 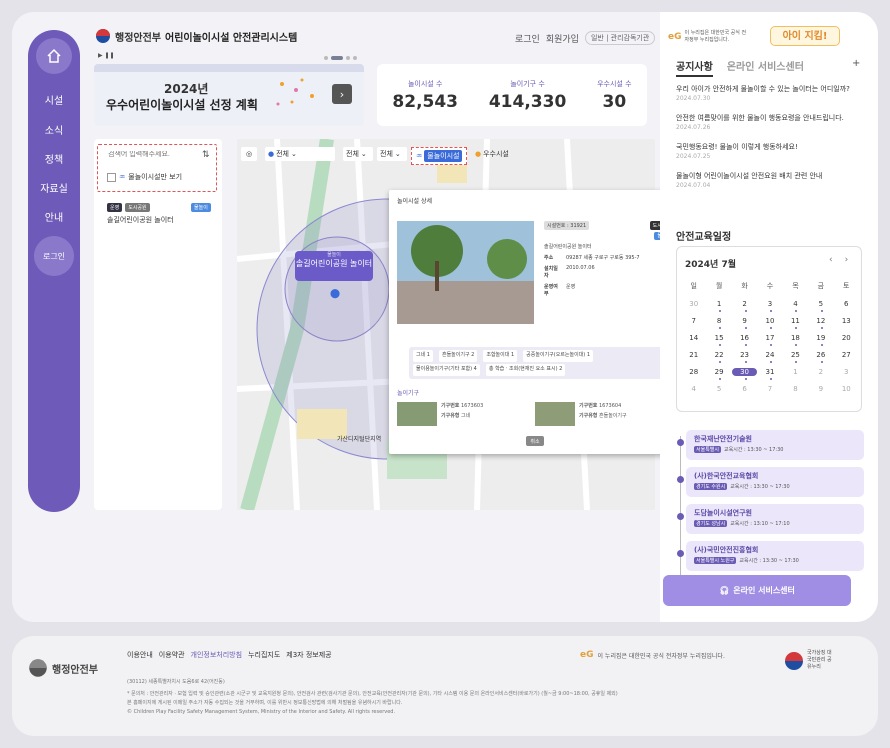 I want to click on footer-egov-text: 이 누리집은 대한민국 공식 전자정부 누리집입니다., so click(x=661, y=656).